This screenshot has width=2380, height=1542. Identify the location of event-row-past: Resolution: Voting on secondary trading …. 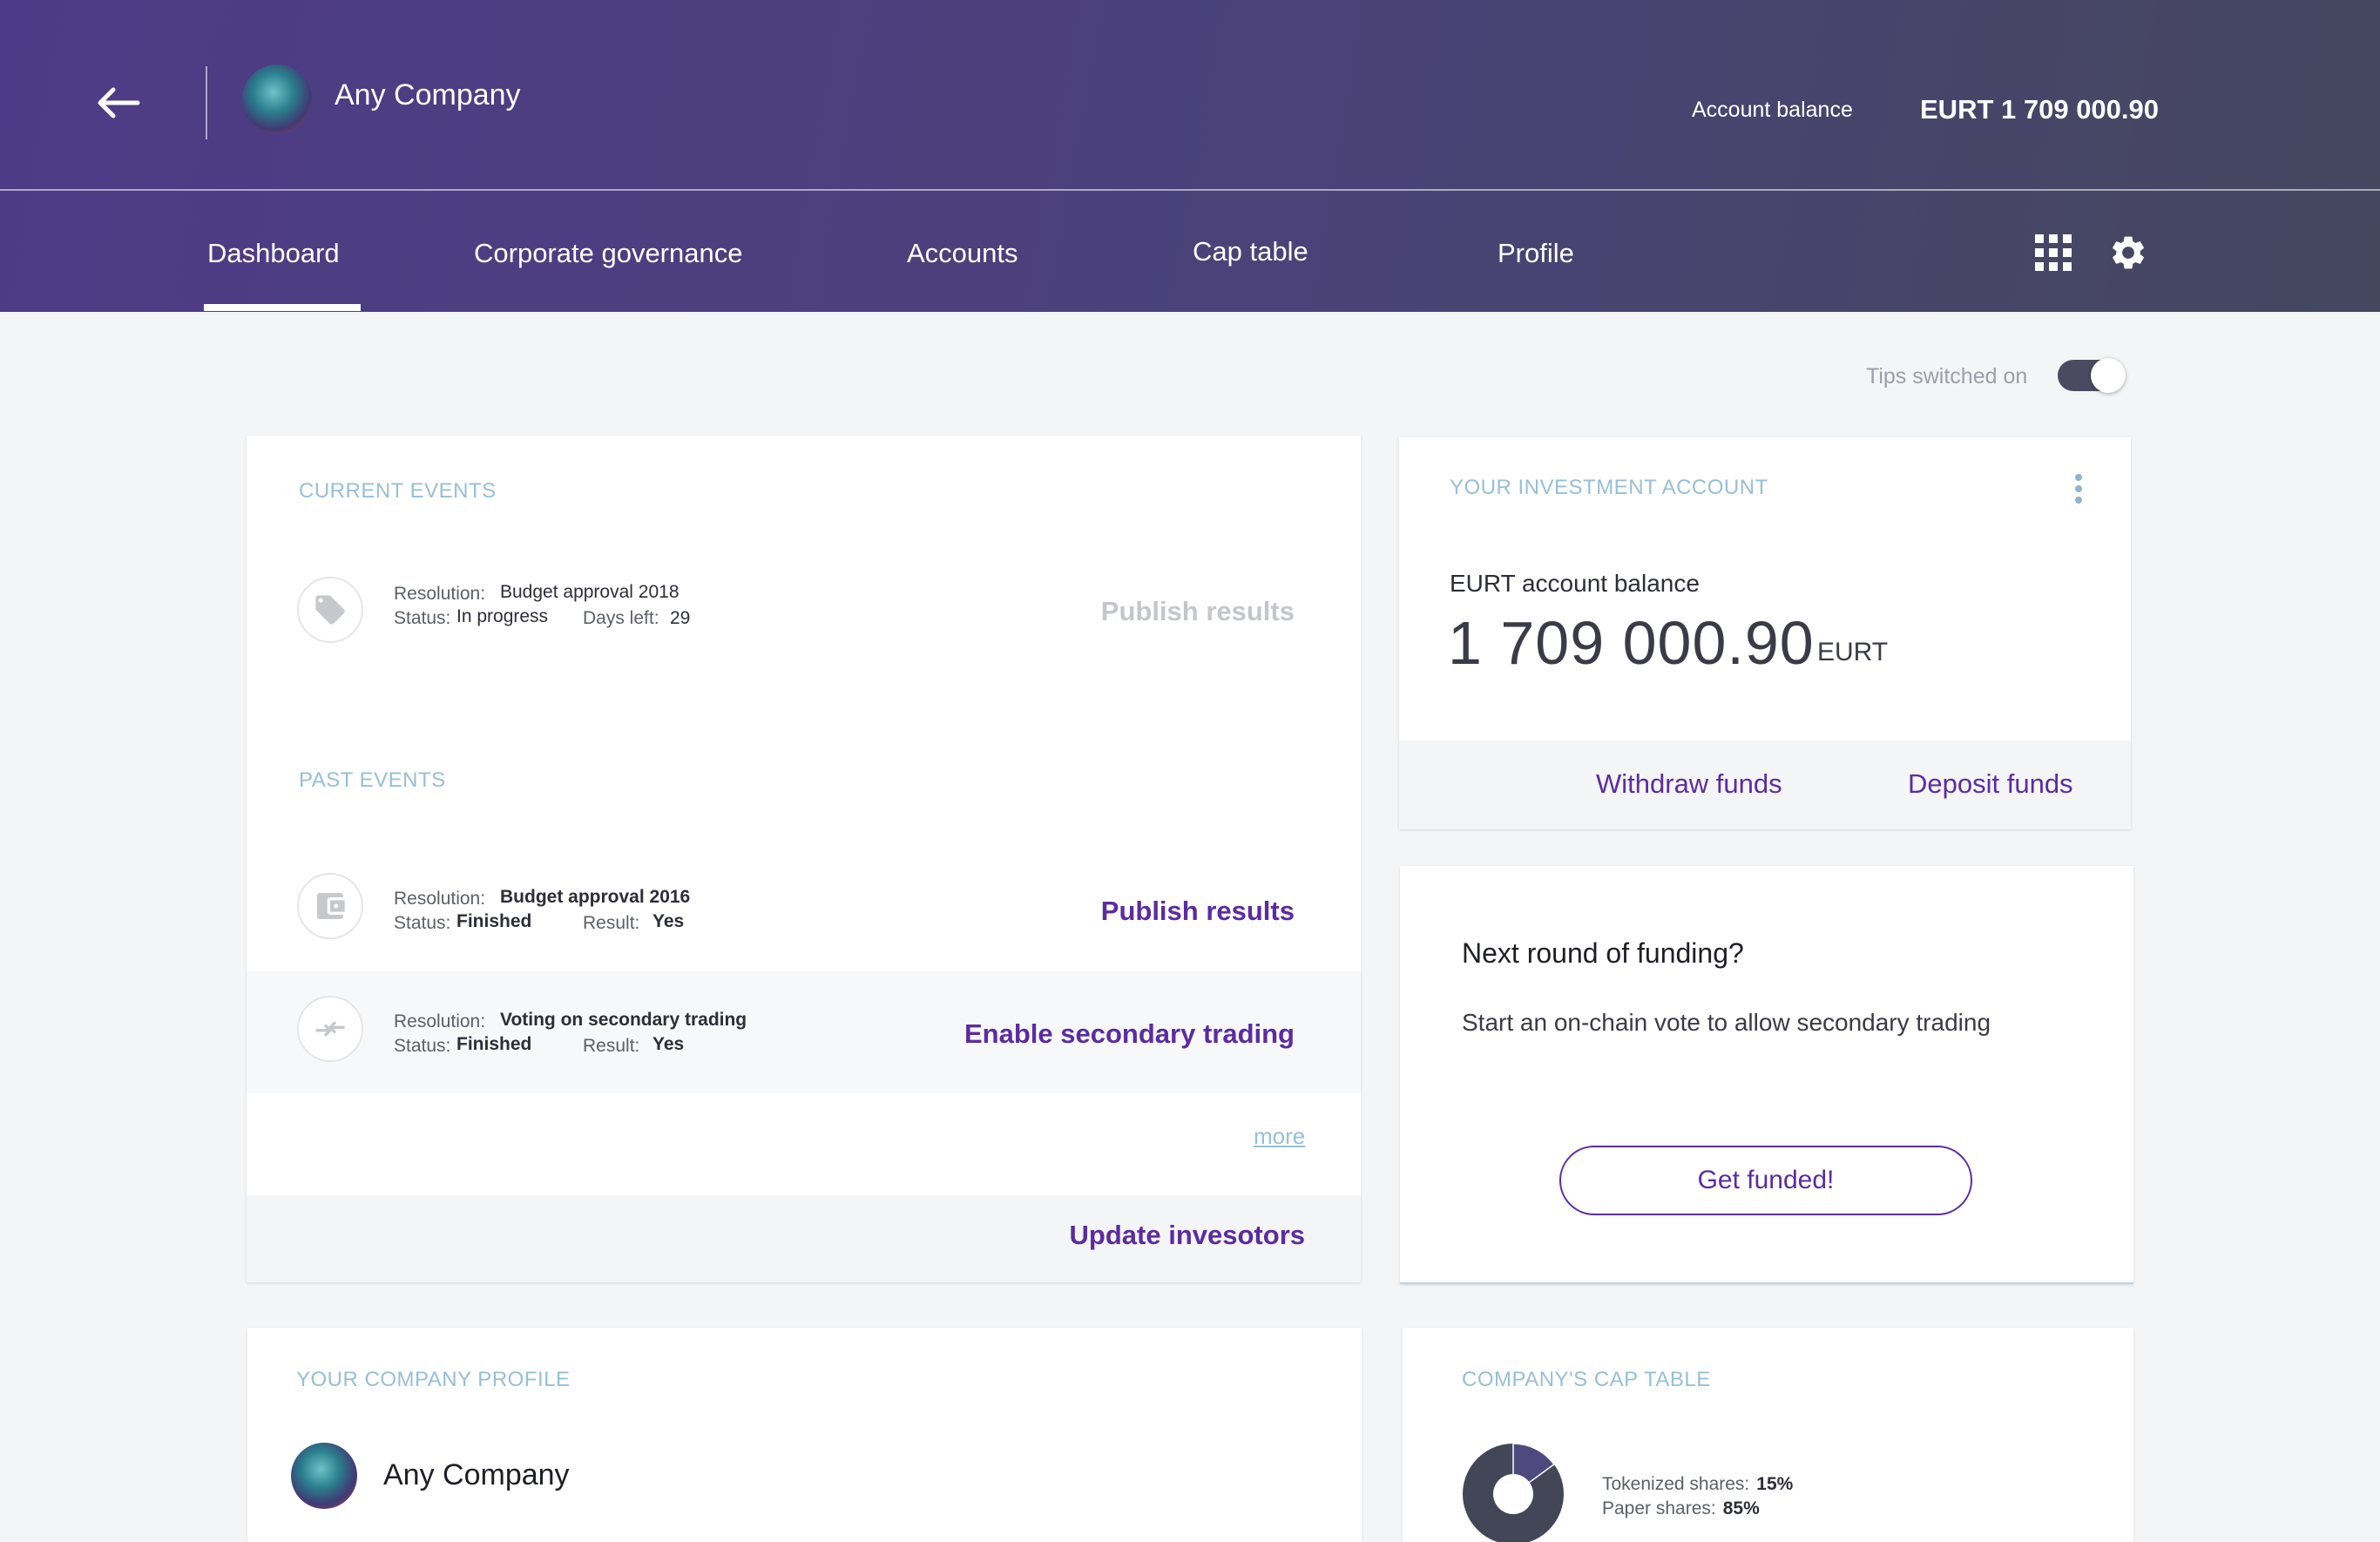
(804, 1032).